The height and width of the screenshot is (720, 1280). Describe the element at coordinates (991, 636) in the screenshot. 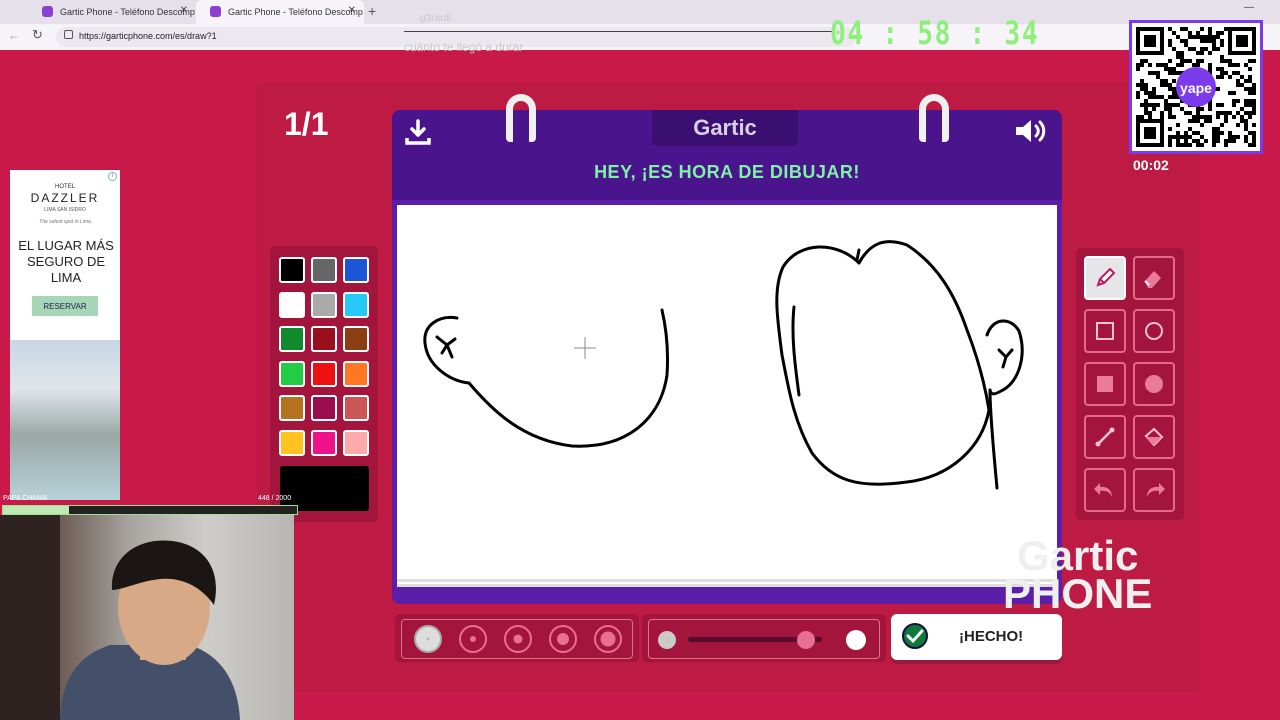

I see `done-label: ¡HECHO!` at that location.